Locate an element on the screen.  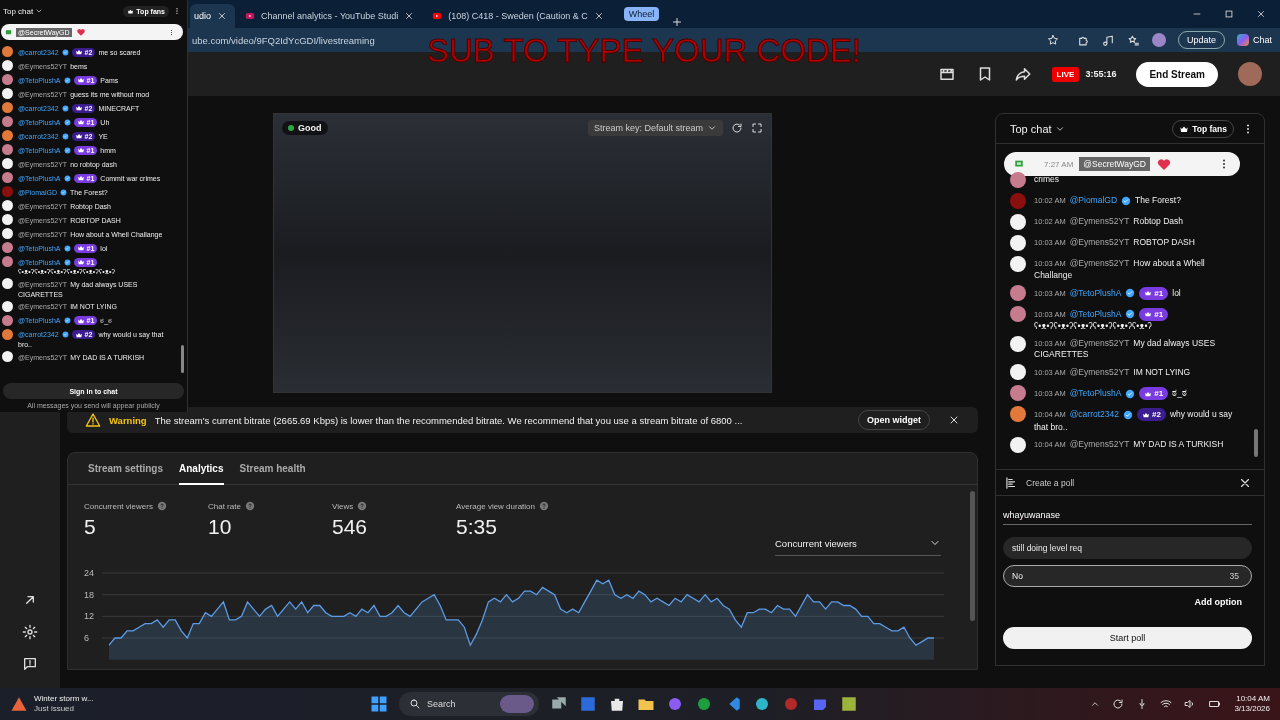
star-icon is located at coordinates (1052, 40).